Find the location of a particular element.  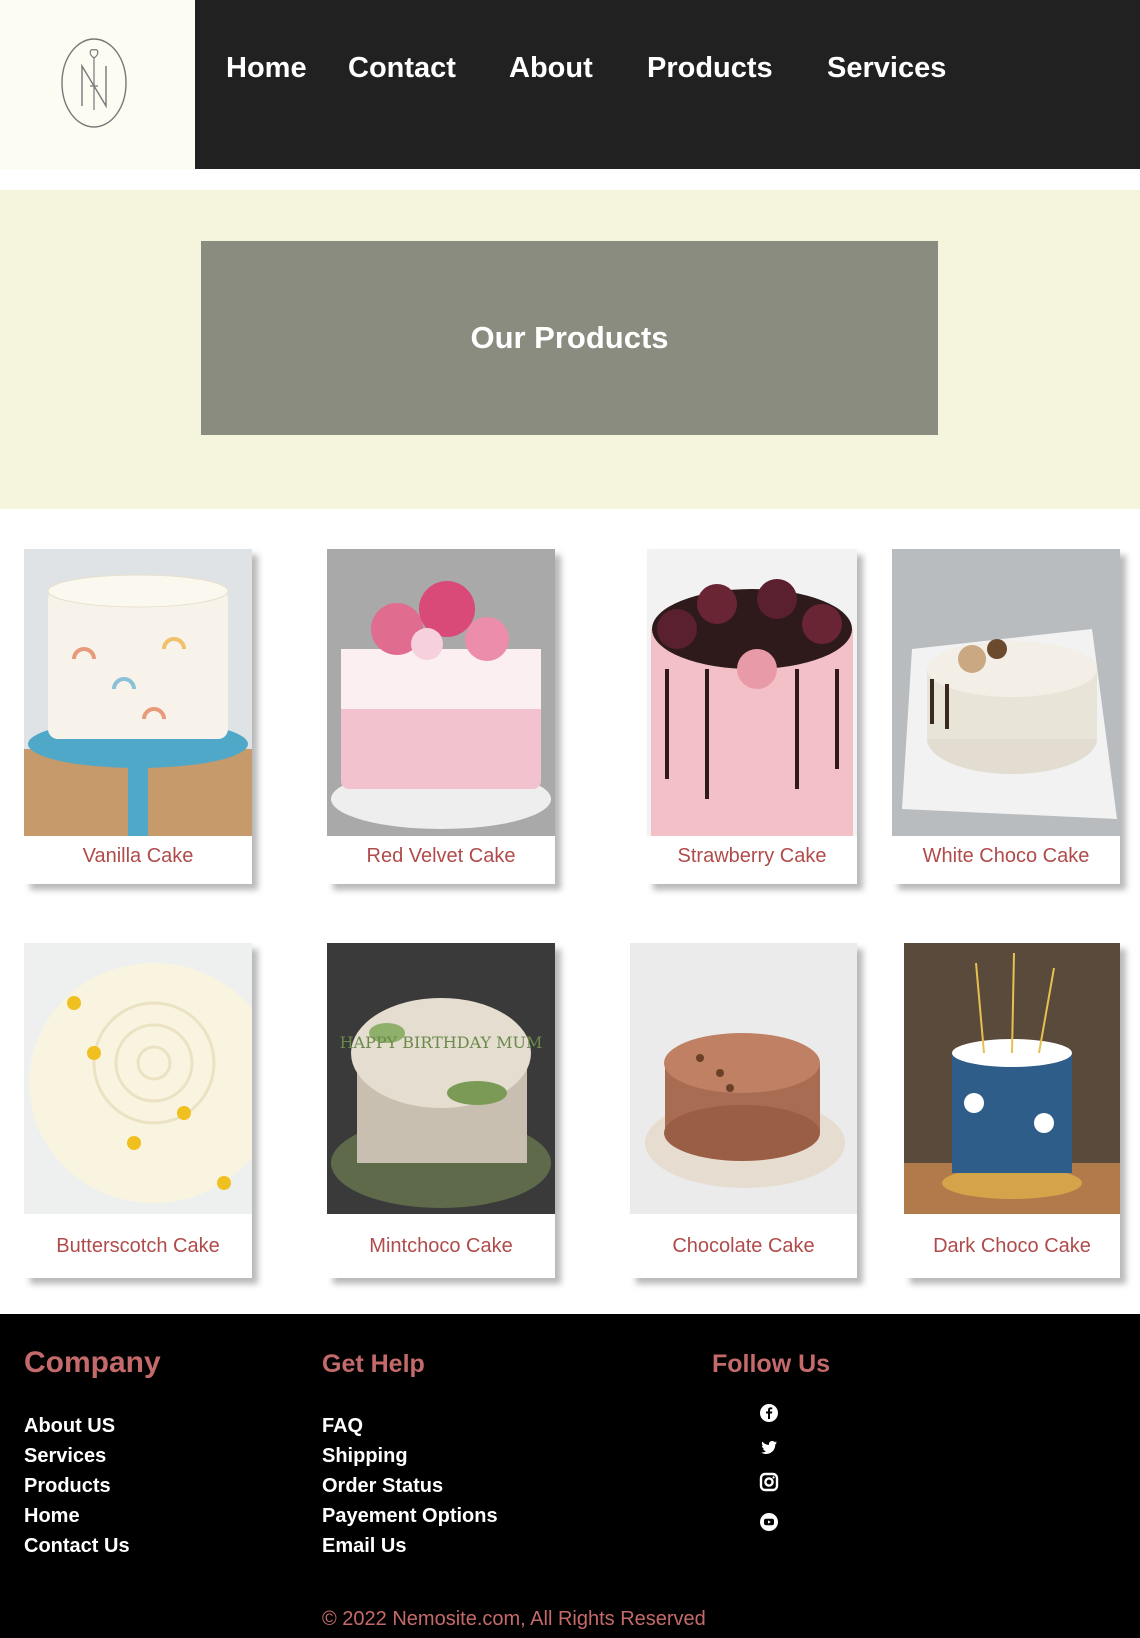

footer-link-email-us: Email Us is located at coordinates (410, 1546).